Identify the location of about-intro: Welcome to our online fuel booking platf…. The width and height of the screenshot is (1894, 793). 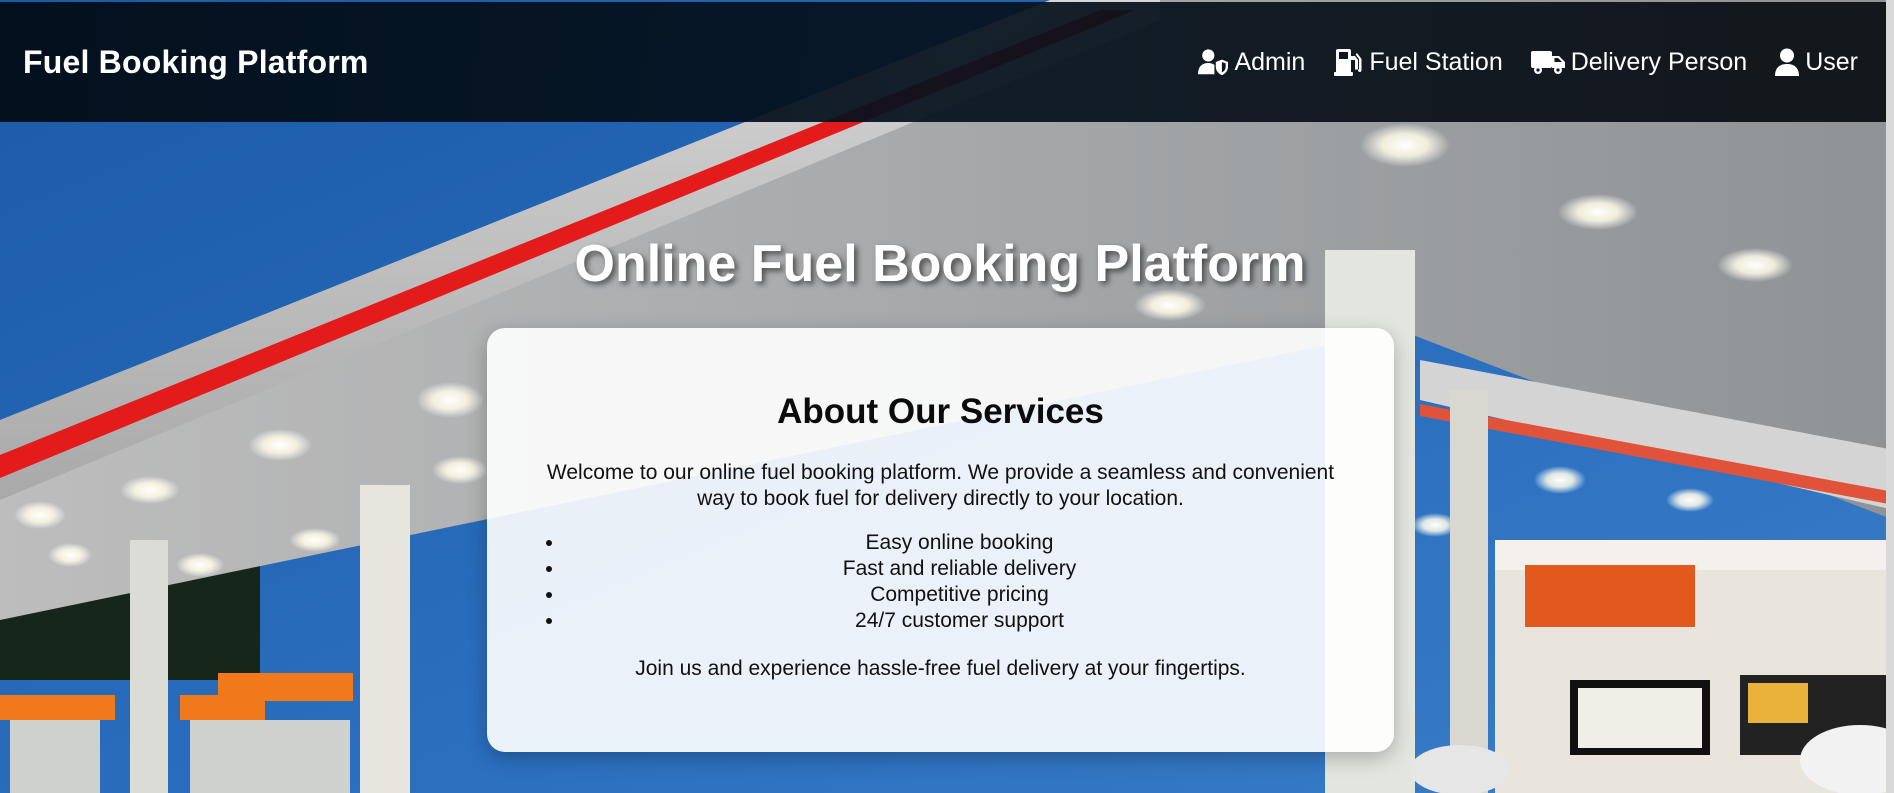
(940, 485).